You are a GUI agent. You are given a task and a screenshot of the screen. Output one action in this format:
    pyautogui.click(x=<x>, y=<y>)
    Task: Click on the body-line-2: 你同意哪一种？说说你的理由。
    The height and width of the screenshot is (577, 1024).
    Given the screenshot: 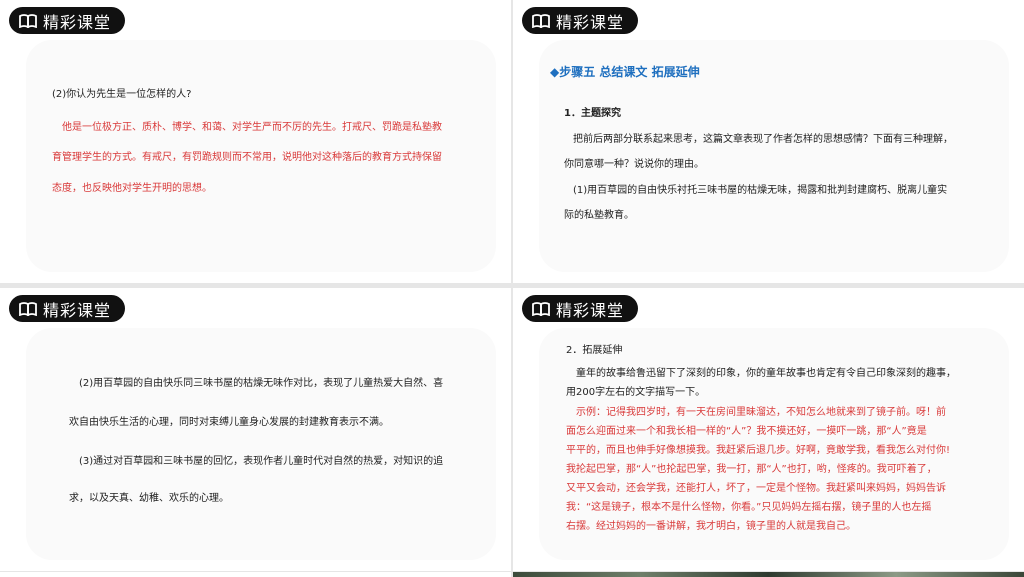 What is the action you would take?
    pyautogui.click(x=634, y=164)
    